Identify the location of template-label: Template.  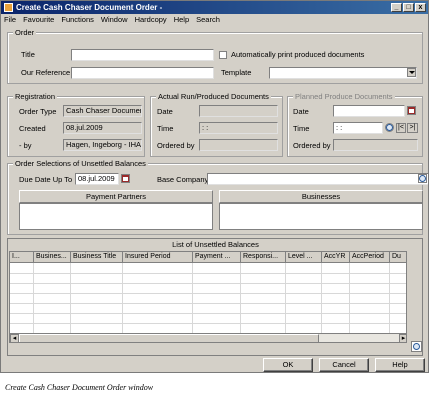
(236, 72).